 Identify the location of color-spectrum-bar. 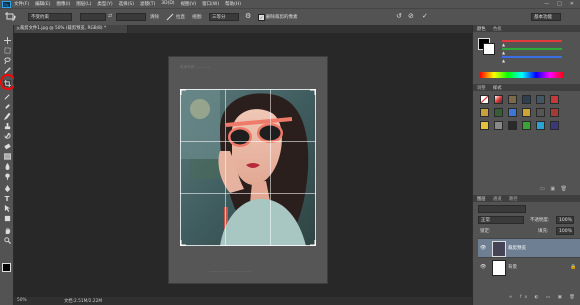
(522, 75).